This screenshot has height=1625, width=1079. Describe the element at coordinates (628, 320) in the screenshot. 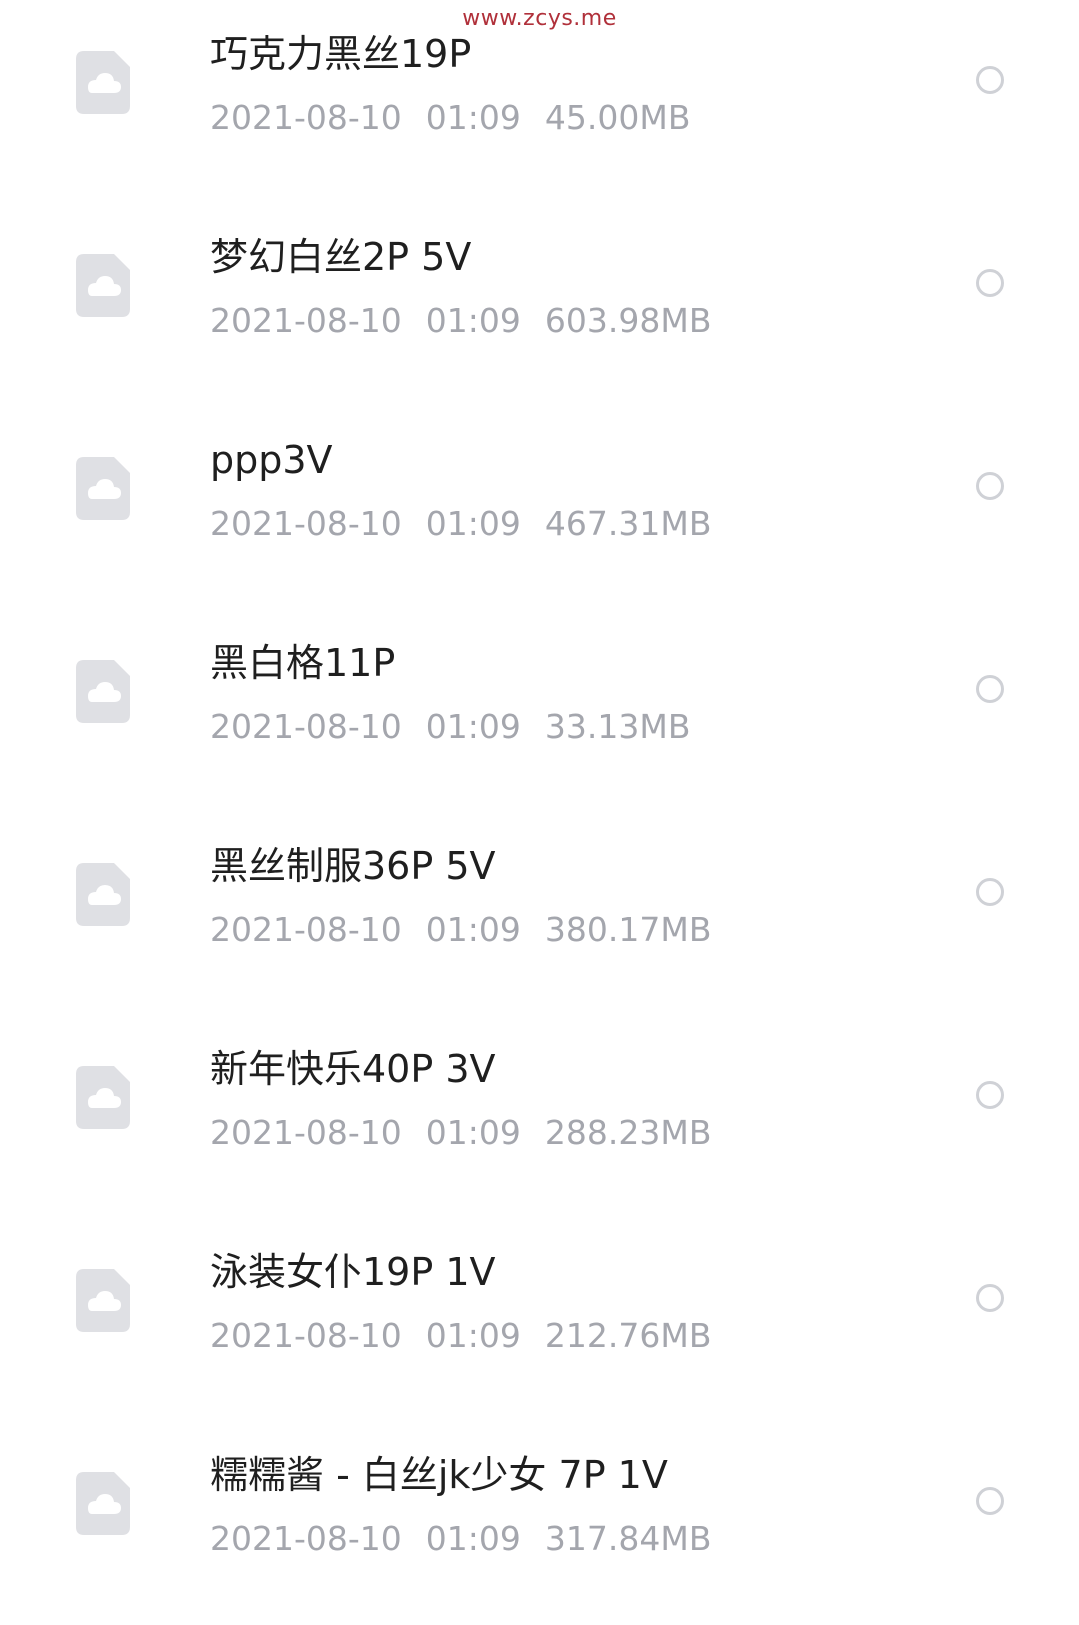

I see `file-size: 603.98MB` at that location.